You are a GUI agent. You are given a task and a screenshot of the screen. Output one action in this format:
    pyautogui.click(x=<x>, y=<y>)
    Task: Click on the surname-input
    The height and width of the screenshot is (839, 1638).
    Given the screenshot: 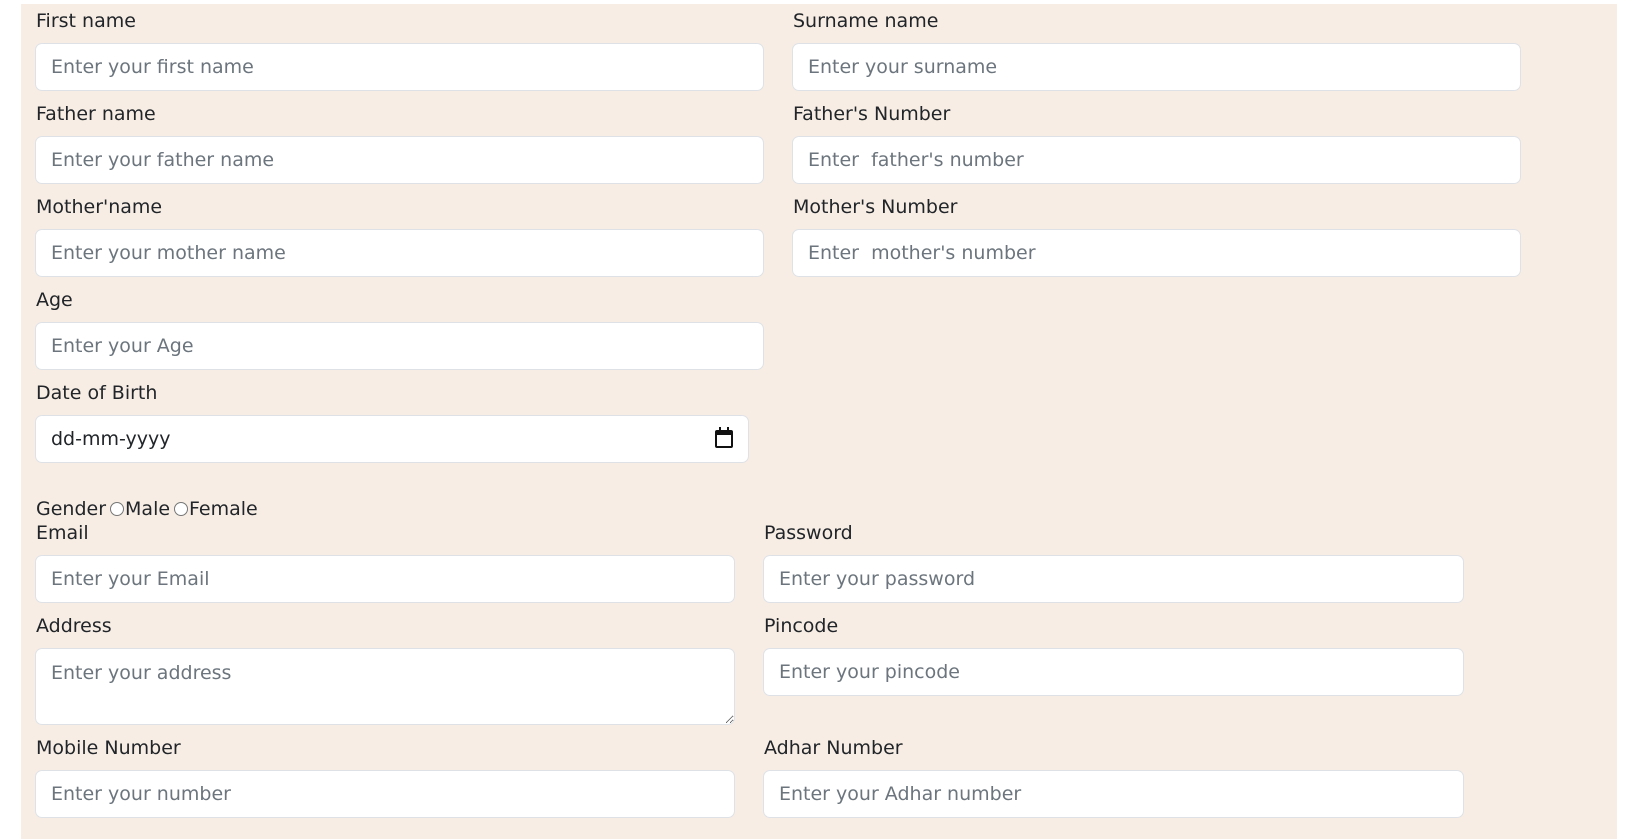 What is the action you would take?
    pyautogui.click(x=1156, y=67)
    